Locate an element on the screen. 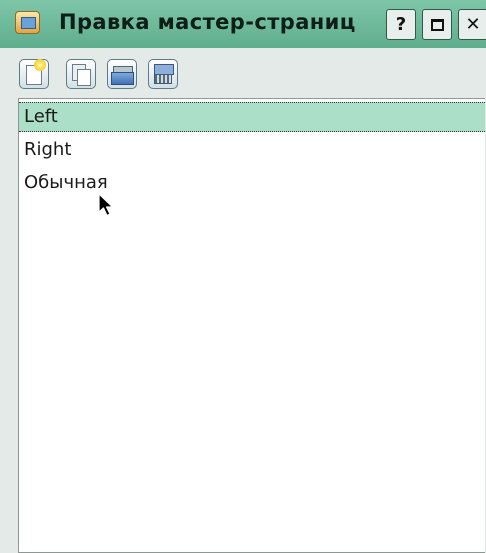  mouse-cursor-icon is located at coordinates (106, 205).